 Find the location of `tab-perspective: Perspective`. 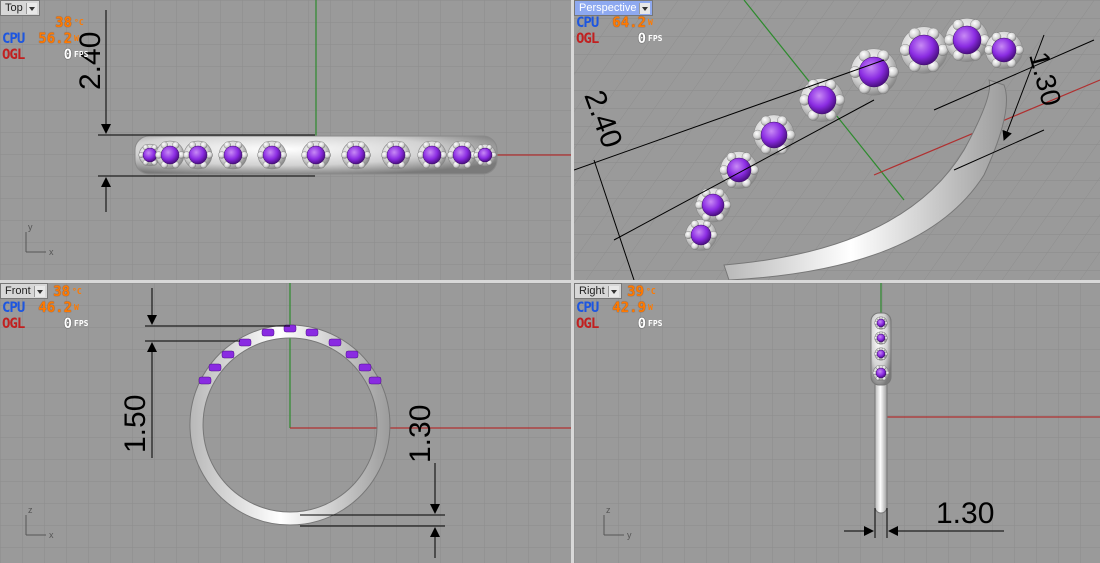

tab-perspective: Perspective is located at coordinates (614, 8).